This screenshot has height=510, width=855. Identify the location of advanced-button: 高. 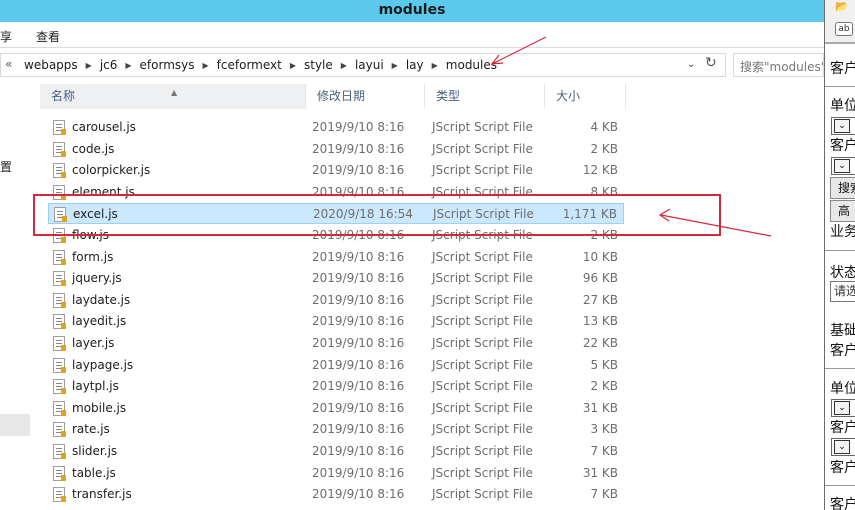
(842, 211).